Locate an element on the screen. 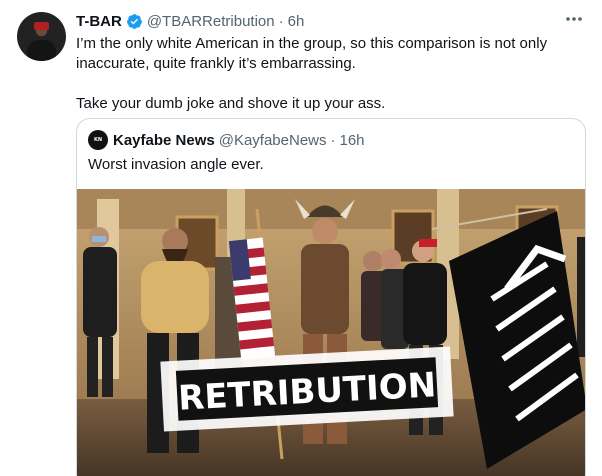  avatar-mask-detail is located at coordinates (41, 26).